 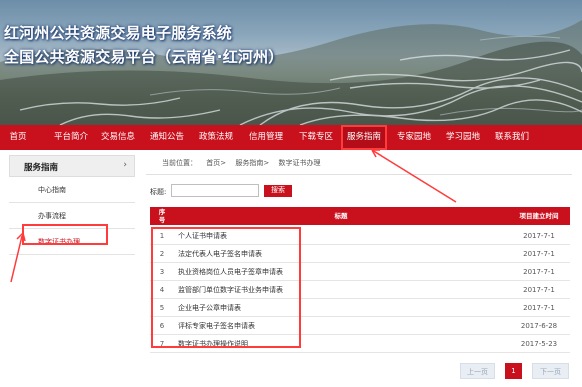 What do you see at coordinates (216, 163) in the screenshot?
I see `breadcrumb-home: 首页>` at bounding box center [216, 163].